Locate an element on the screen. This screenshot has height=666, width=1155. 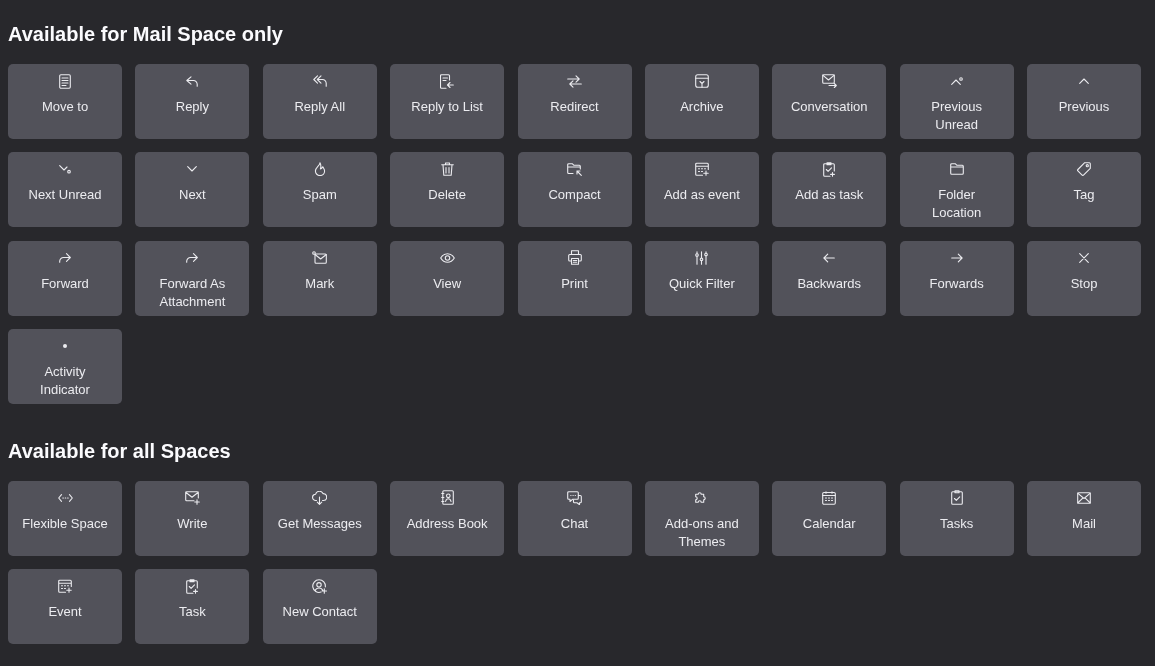
chat-bubbles-icon is located at coordinates (574, 498).